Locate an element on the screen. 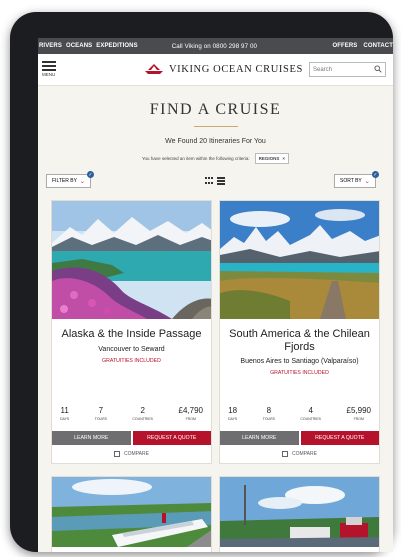 This screenshot has width=401, height=557. list-view-icon is located at coordinates (221, 181).